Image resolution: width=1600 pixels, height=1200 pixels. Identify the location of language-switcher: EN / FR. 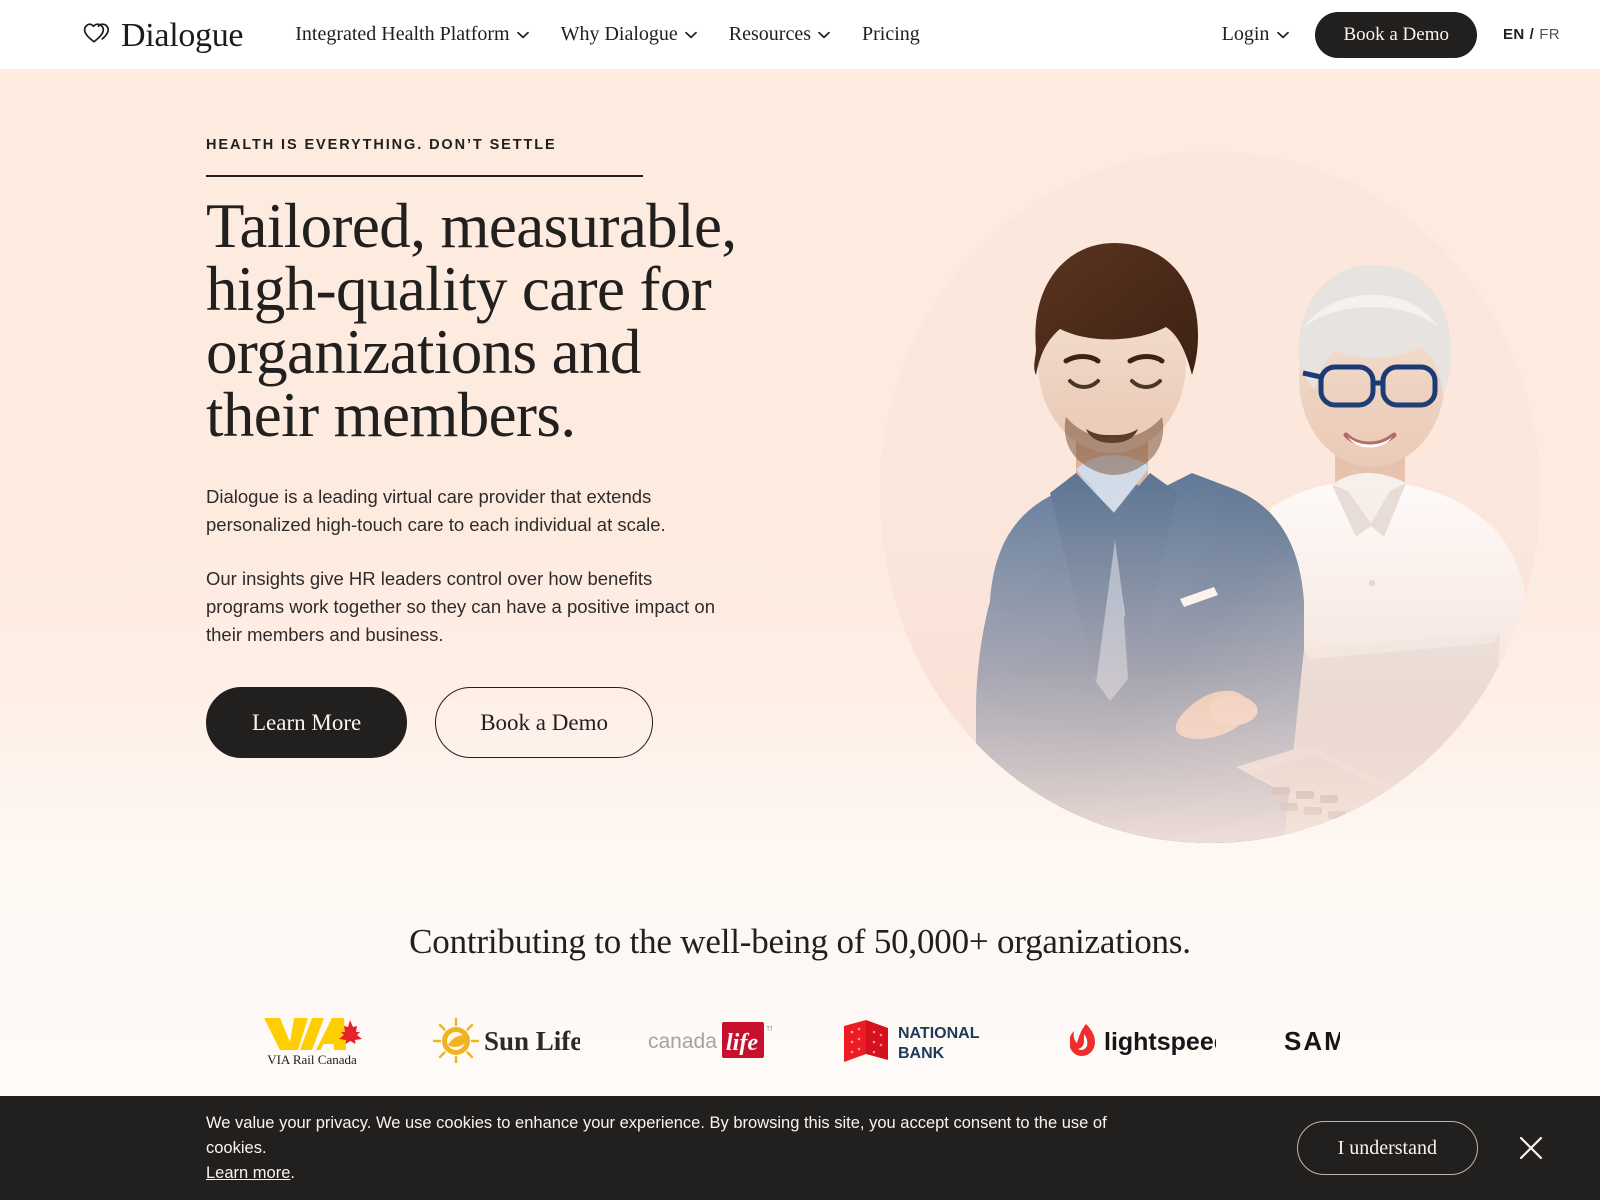
(1531, 34).